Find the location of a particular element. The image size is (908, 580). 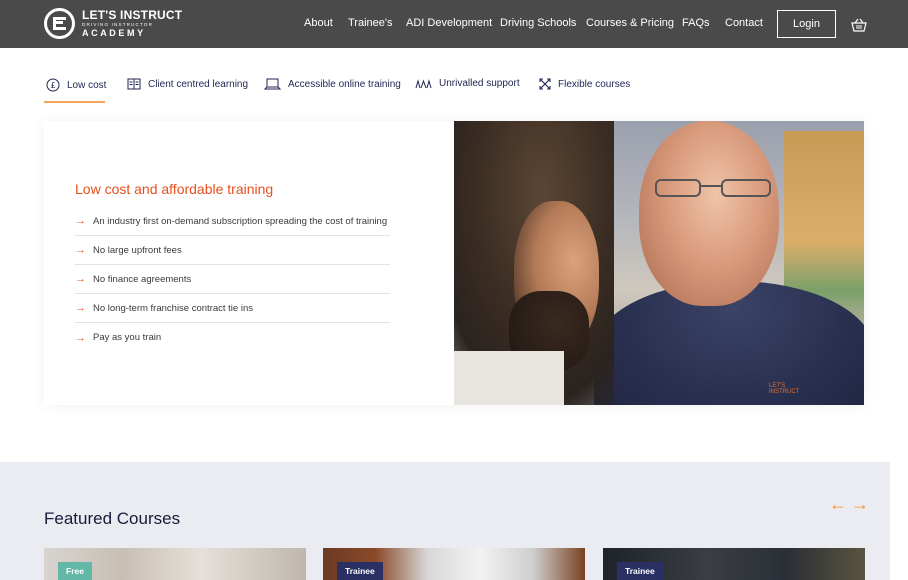

tab-low-cost: £ Low cost is located at coordinates (76, 85).